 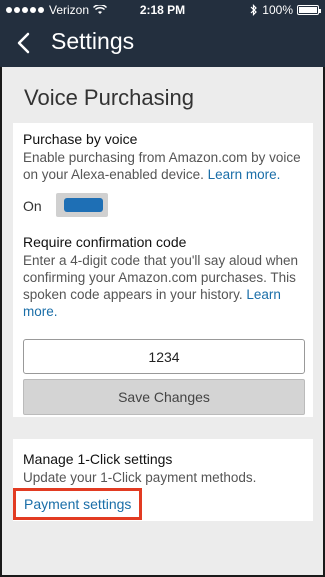 I want to click on one-click-label: Manage 1-Click settings, so click(x=98, y=459).